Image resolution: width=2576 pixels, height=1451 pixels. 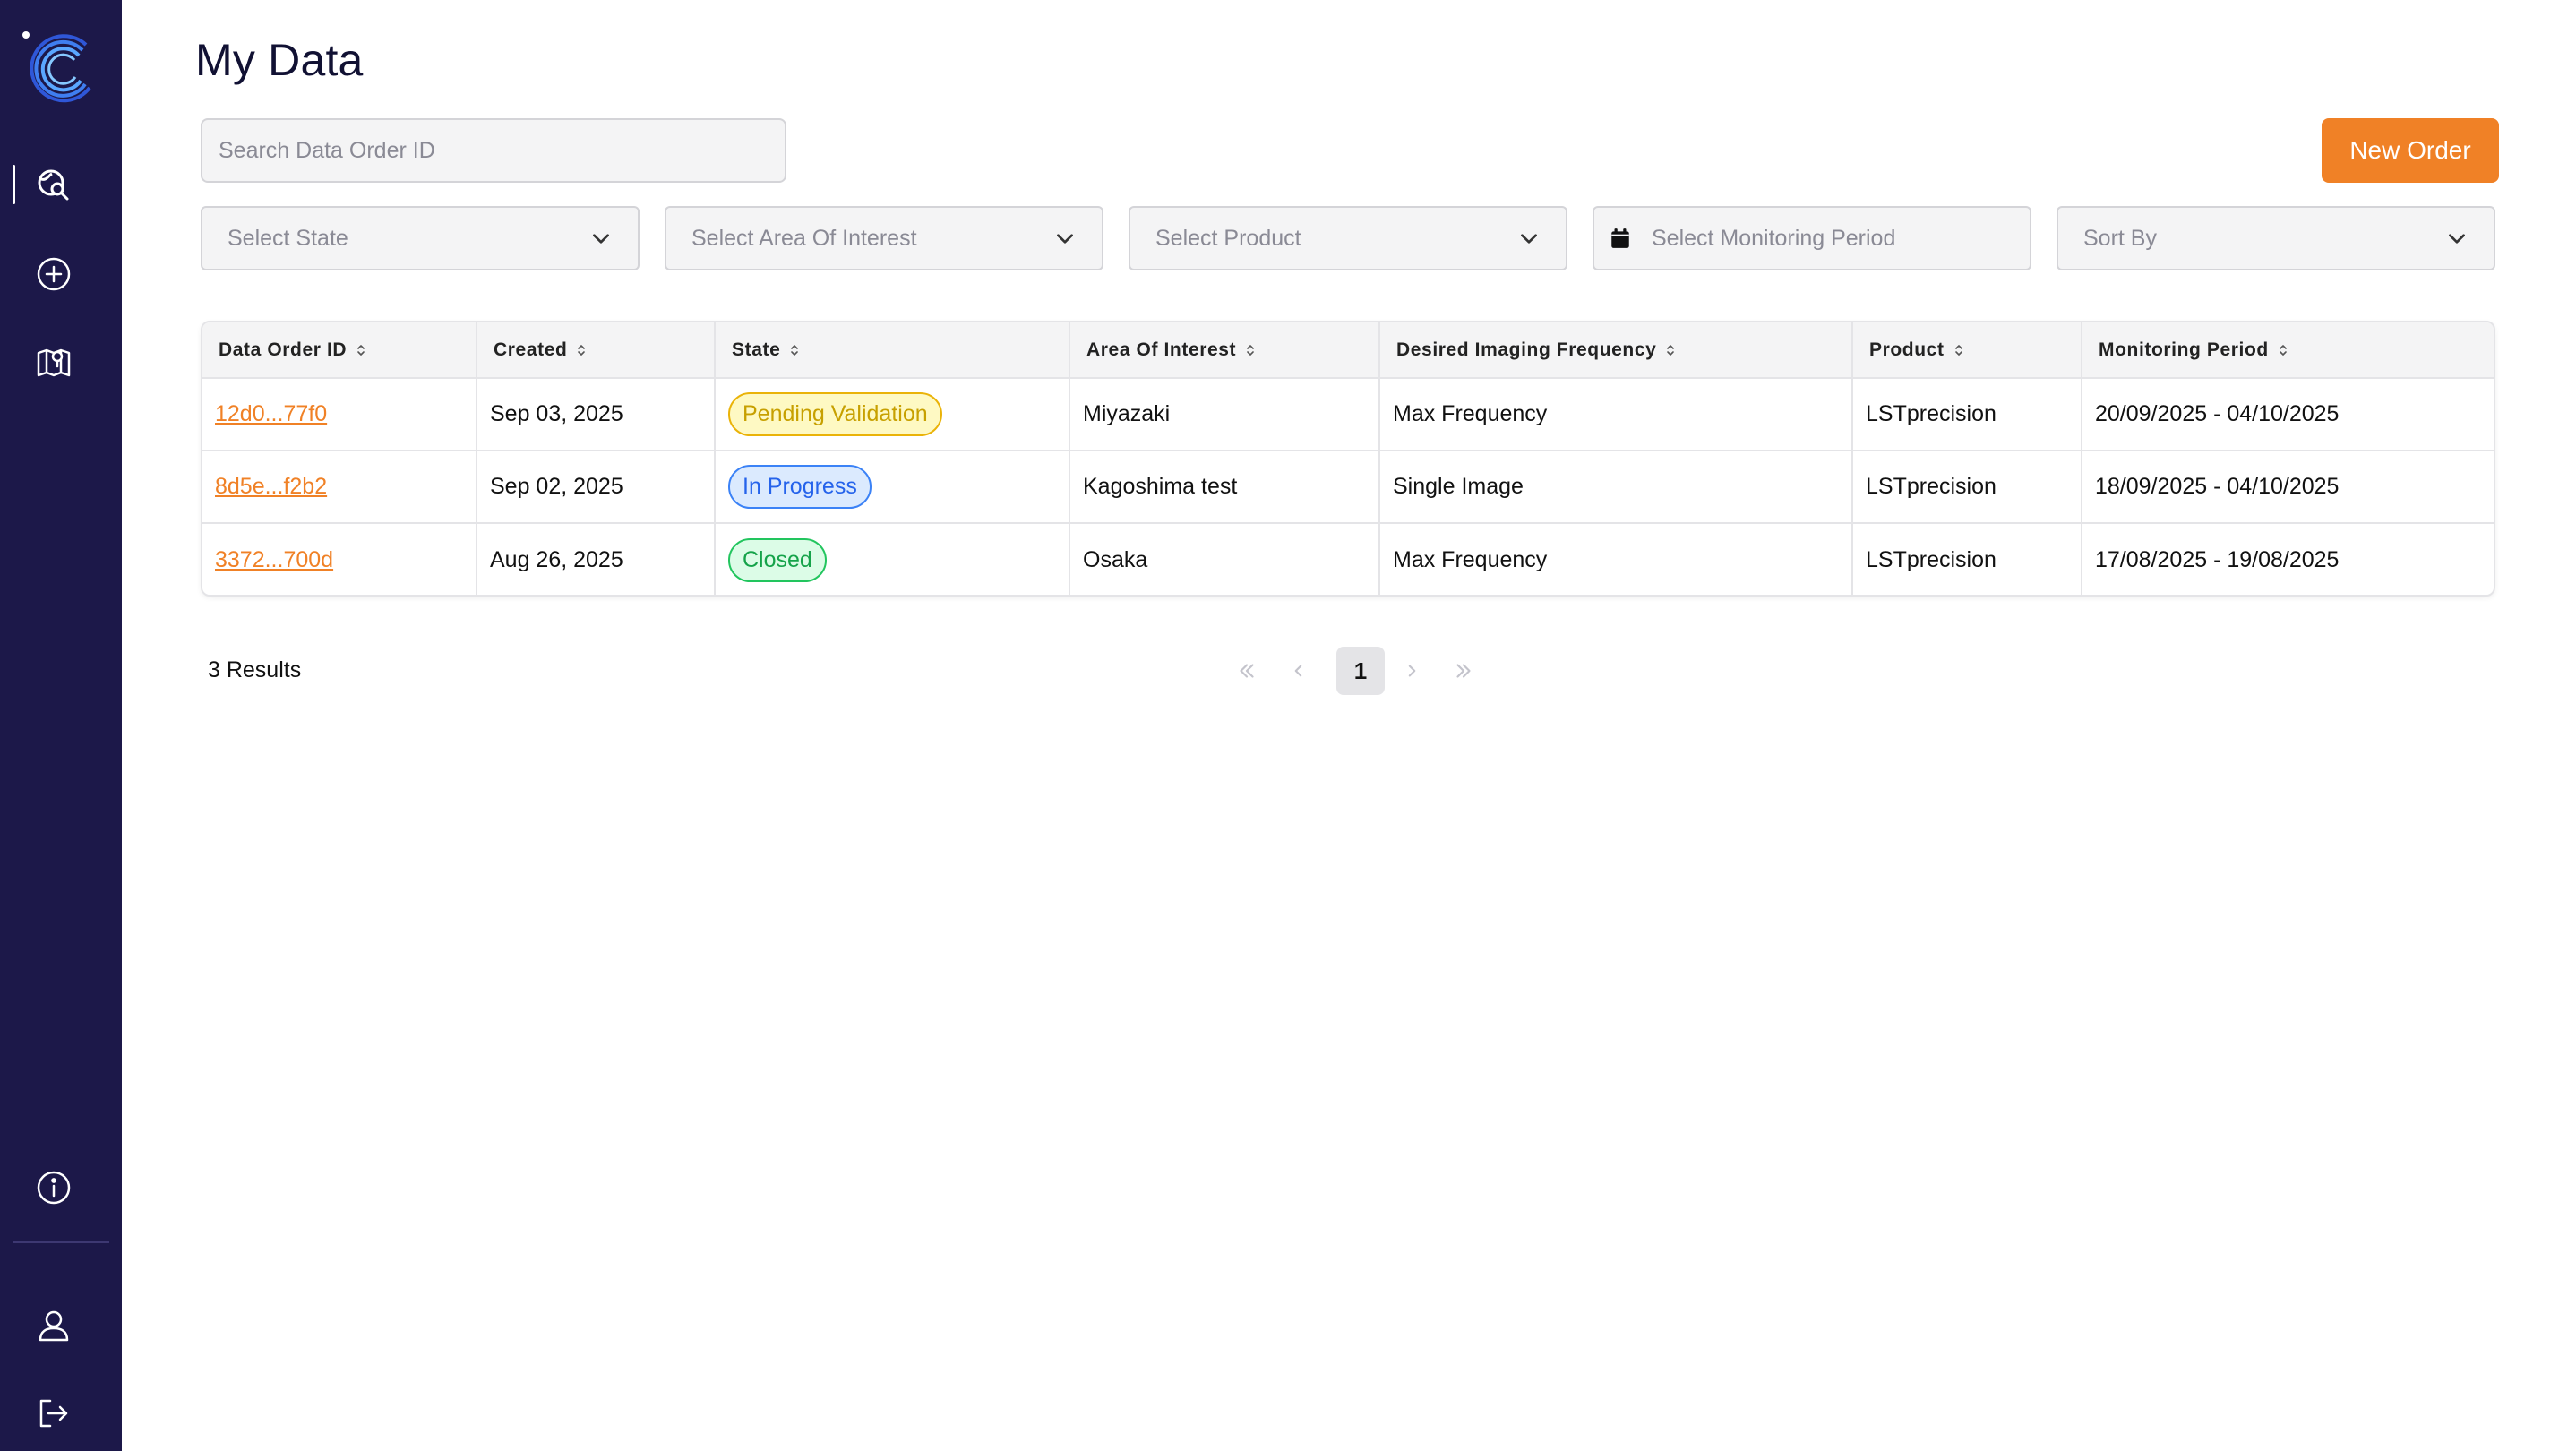 I want to click on sidebar, so click(x=61, y=725).